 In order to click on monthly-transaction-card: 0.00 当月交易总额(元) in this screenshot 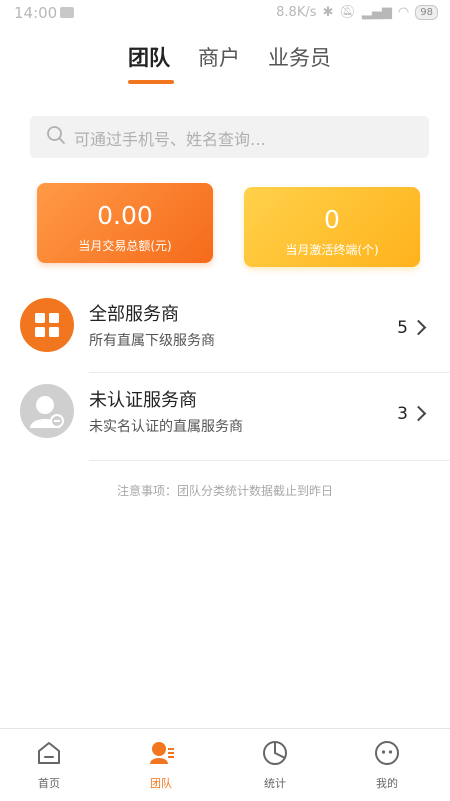, I will do `click(125, 223)`.